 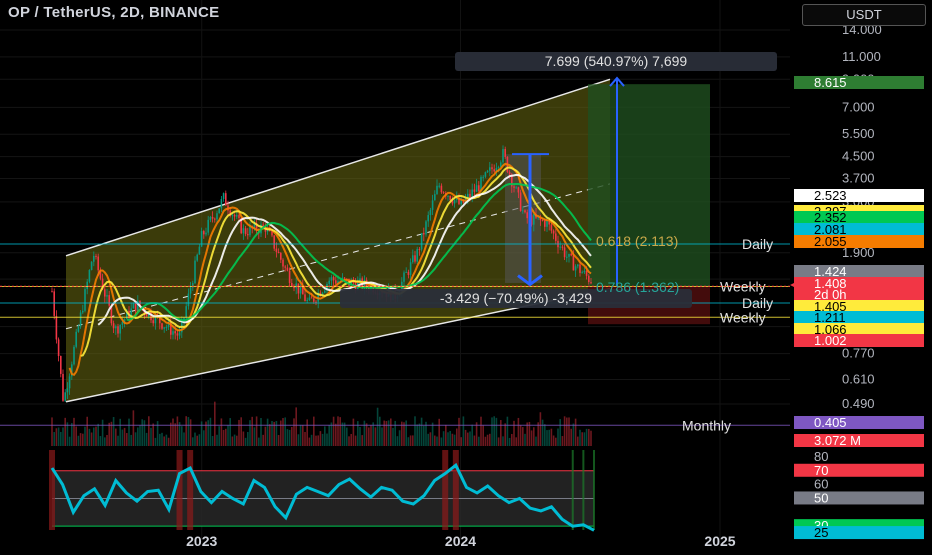 What do you see at coordinates (864, 15) in the screenshot?
I see `currency-button: USDT` at bounding box center [864, 15].